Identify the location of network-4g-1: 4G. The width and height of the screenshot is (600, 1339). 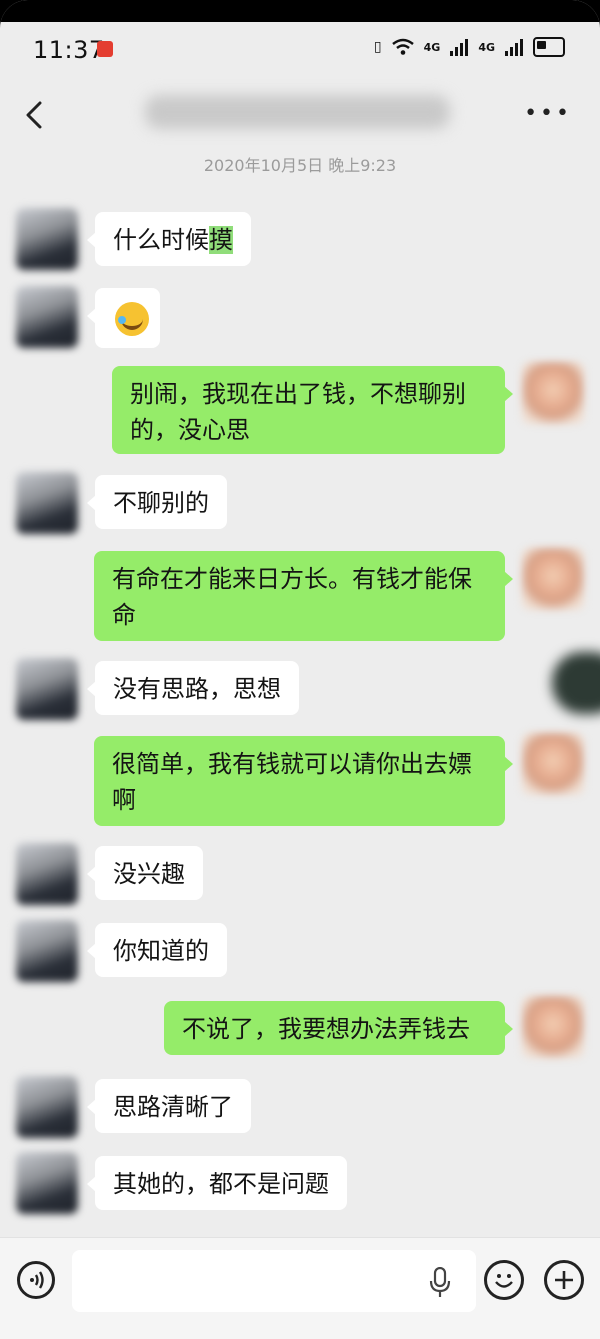
(432, 47).